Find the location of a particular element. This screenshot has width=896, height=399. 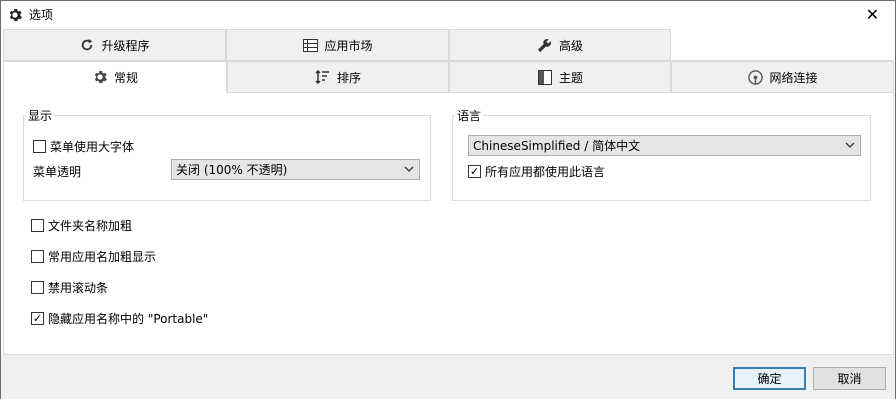

transparency-value: 关闭 (100% 不透明) is located at coordinates (232, 170).